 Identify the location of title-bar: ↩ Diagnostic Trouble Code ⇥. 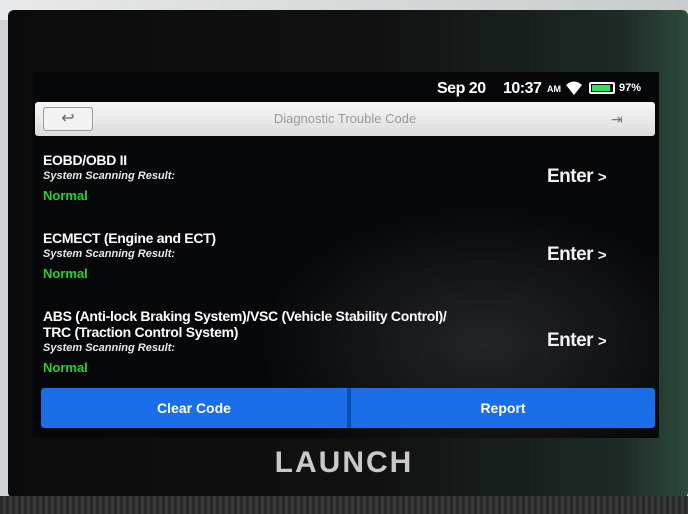
(345, 119).